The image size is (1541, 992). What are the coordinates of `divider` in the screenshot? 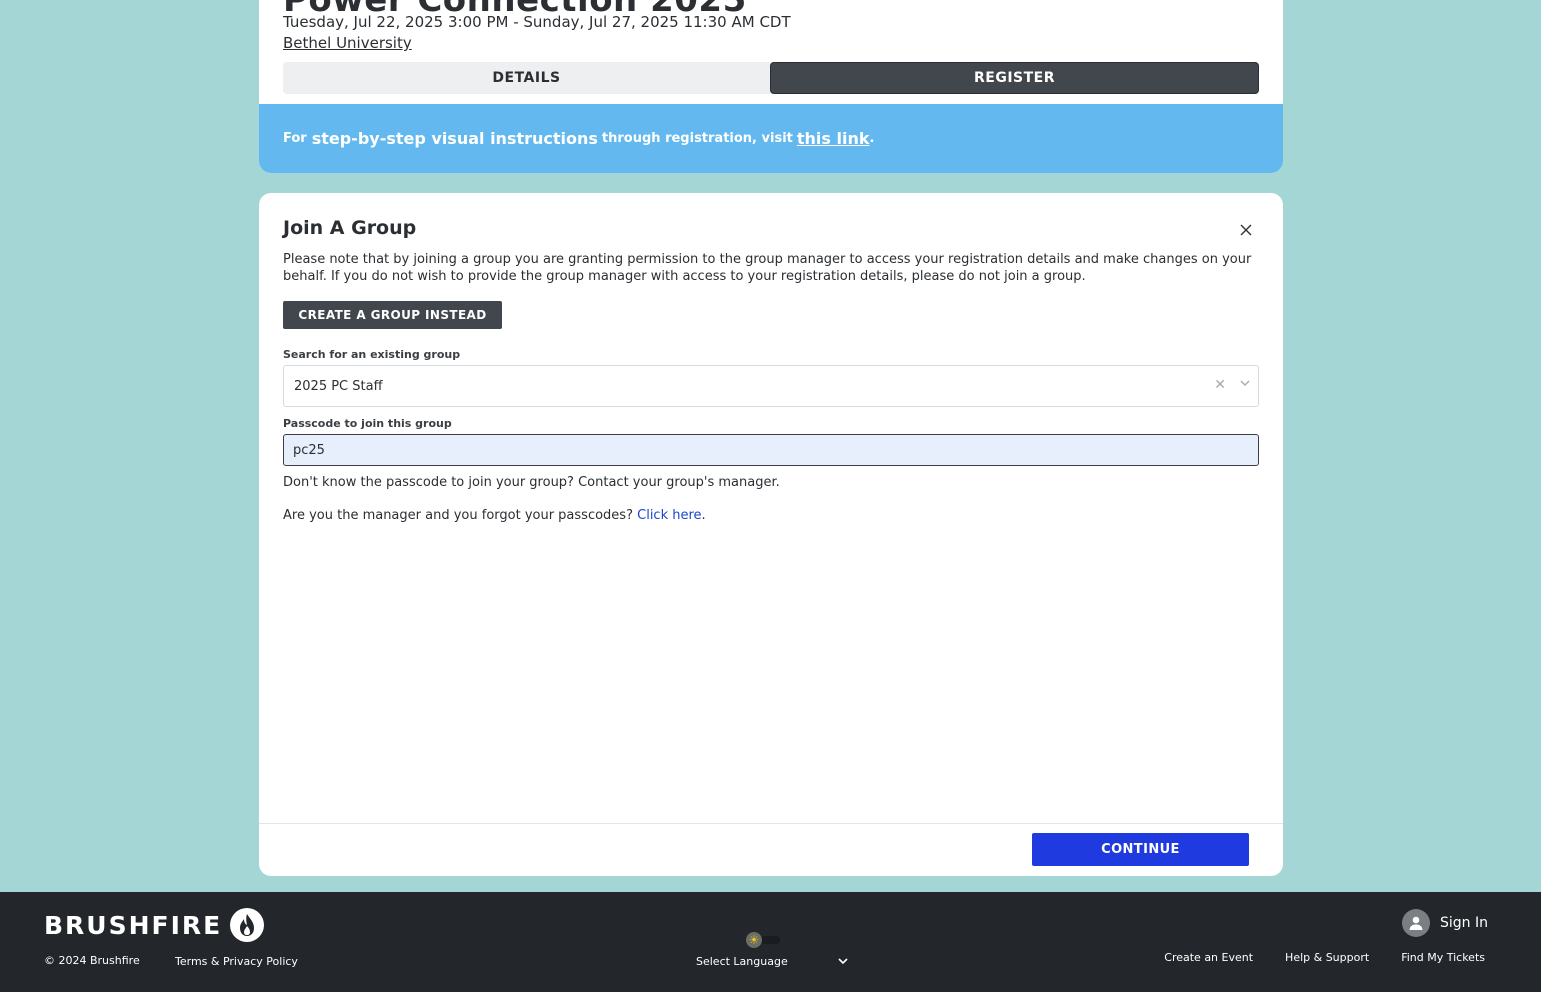 It's located at (771, 823).